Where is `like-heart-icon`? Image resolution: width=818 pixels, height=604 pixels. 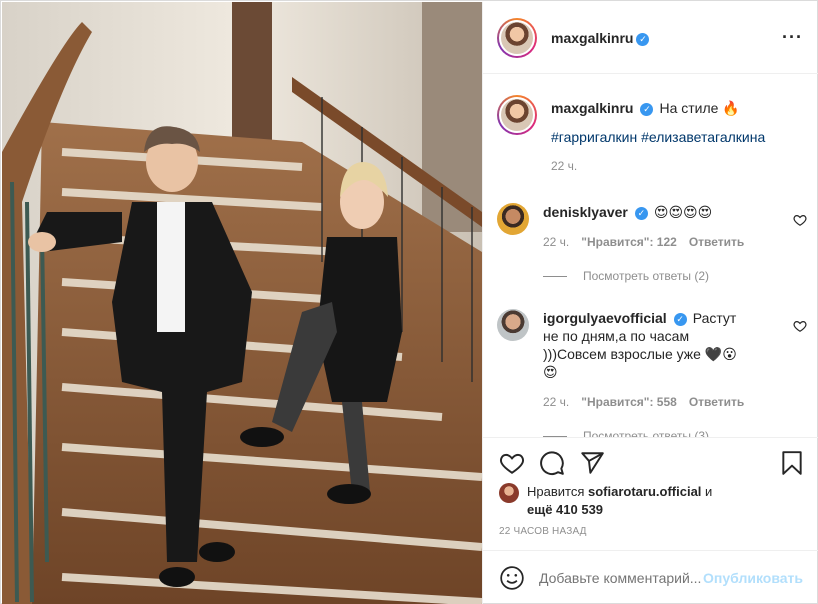
like-heart-icon is located at coordinates (512, 463).